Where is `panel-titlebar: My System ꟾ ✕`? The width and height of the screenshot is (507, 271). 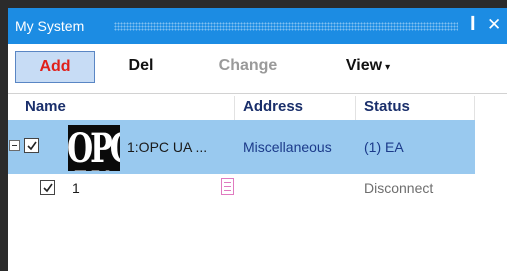 panel-titlebar: My System ꟾ ✕ is located at coordinates (257, 26).